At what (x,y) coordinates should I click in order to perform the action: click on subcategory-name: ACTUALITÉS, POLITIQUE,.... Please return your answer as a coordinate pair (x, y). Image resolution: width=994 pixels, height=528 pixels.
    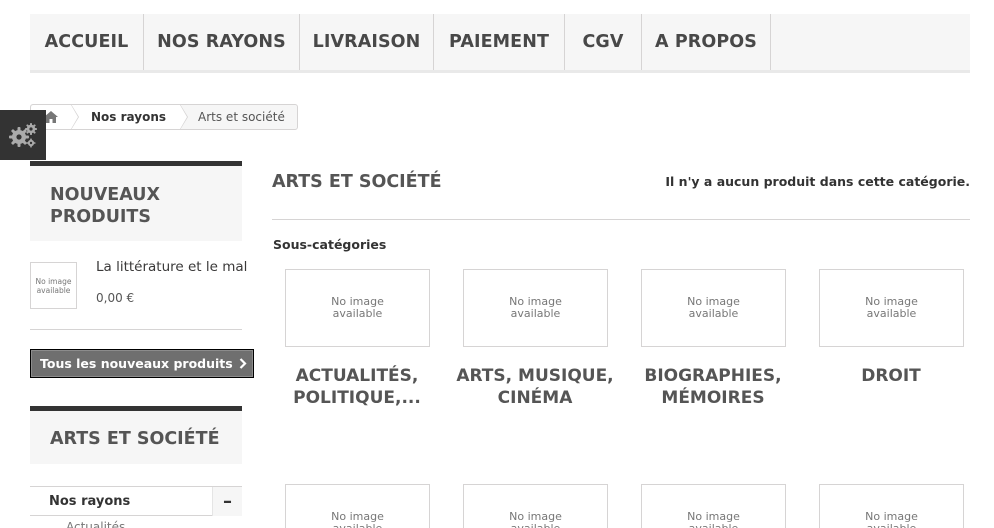
    Looking at the image, I should click on (357, 387).